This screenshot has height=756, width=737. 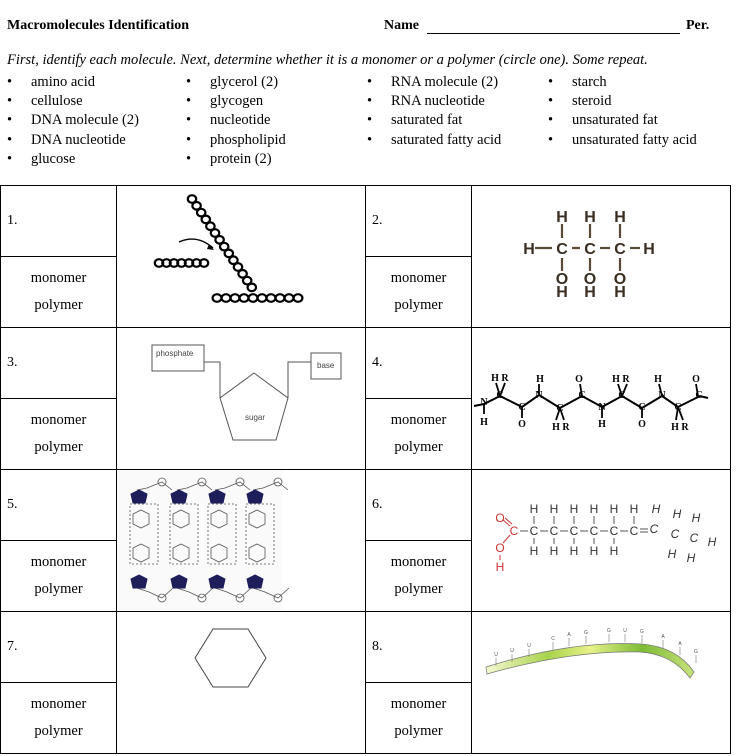 I want to click on svg-text: R, so click(x=566, y=427).